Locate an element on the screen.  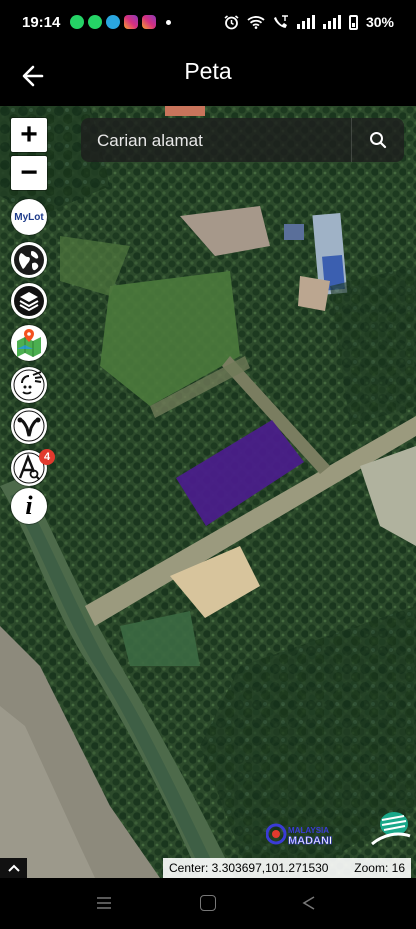
info-icon: i is located at coordinates (29, 505).